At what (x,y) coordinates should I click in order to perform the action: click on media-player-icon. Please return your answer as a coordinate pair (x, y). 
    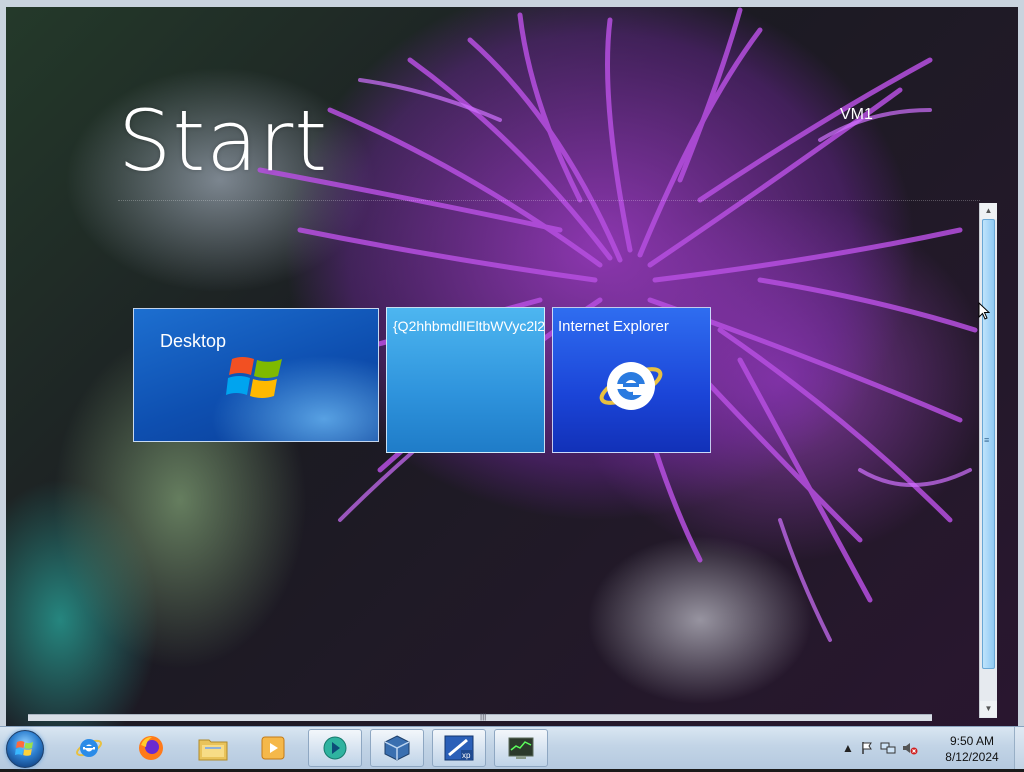
    Looking at the image, I should click on (273, 748).